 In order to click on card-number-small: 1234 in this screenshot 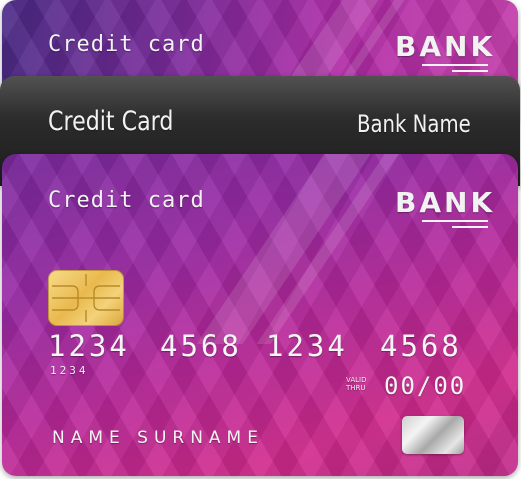, I will do `click(69, 370)`.